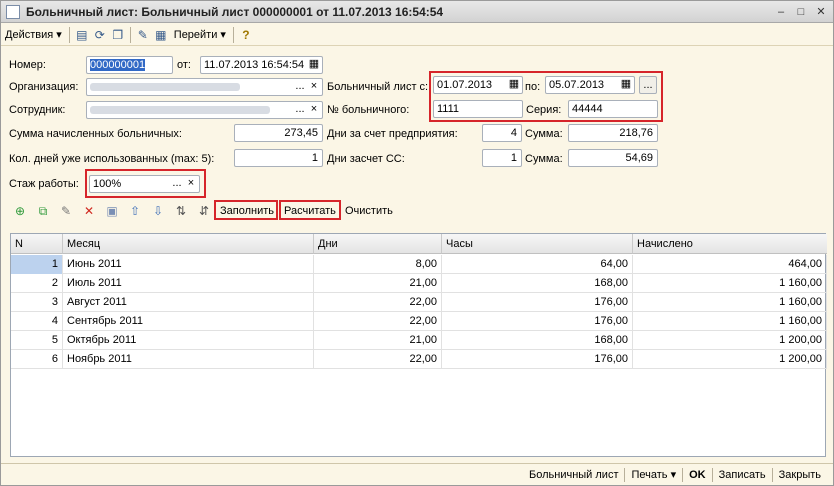  I want to click on used-days-field: 1, so click(278, 158).